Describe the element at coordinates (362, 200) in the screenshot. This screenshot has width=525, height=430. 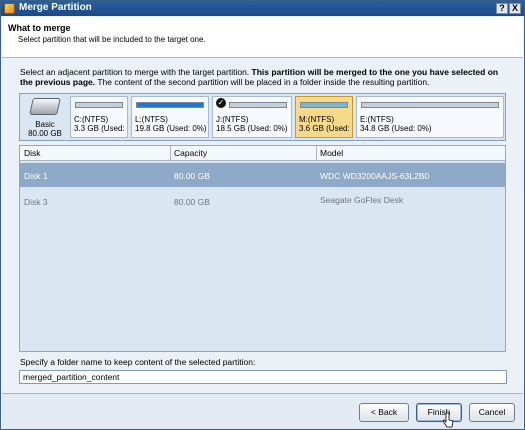
I see `row-model: Seagate GoFlex Desk` at that location.